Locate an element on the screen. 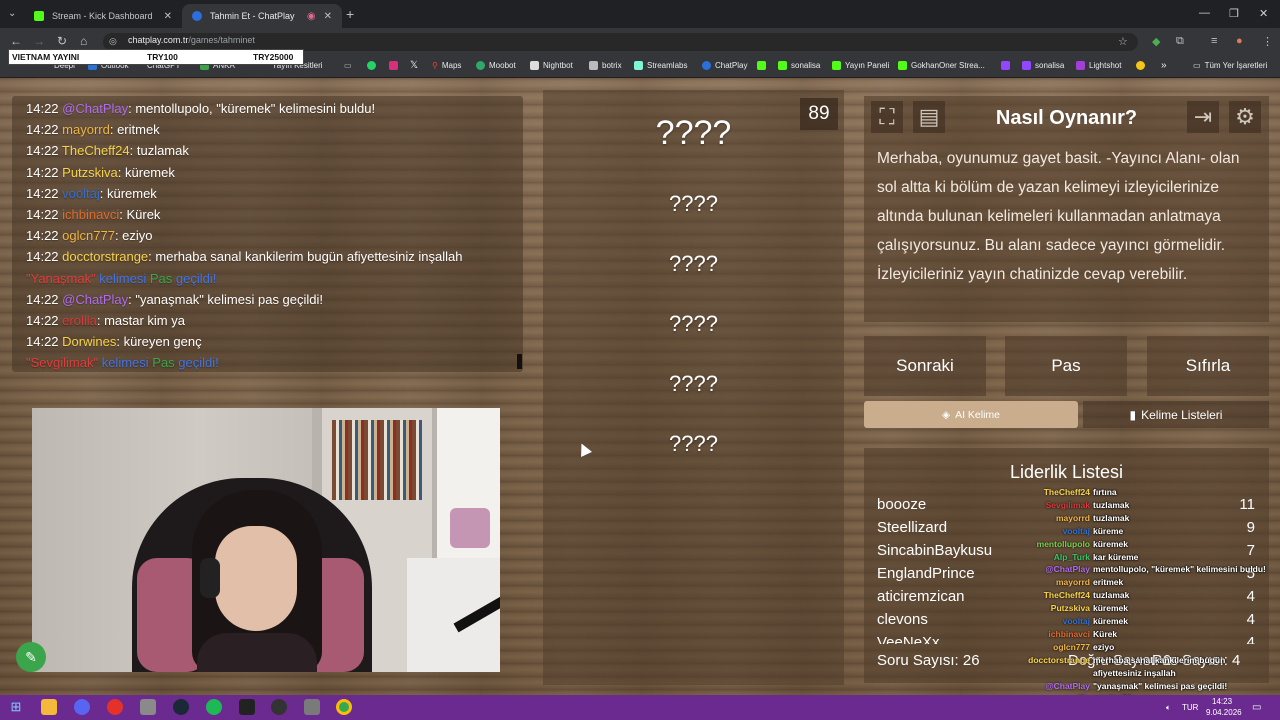 The height and width of the screenshot is (720, 1280). media-icon: ≡ is located at coordinates (1214, 41).